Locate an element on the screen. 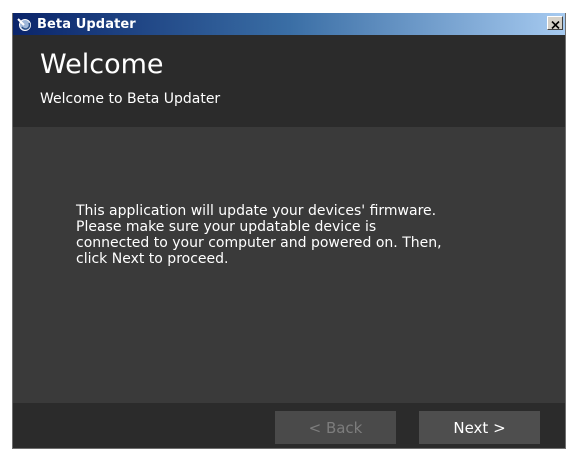  close-button is located at coordinates (555, 23).